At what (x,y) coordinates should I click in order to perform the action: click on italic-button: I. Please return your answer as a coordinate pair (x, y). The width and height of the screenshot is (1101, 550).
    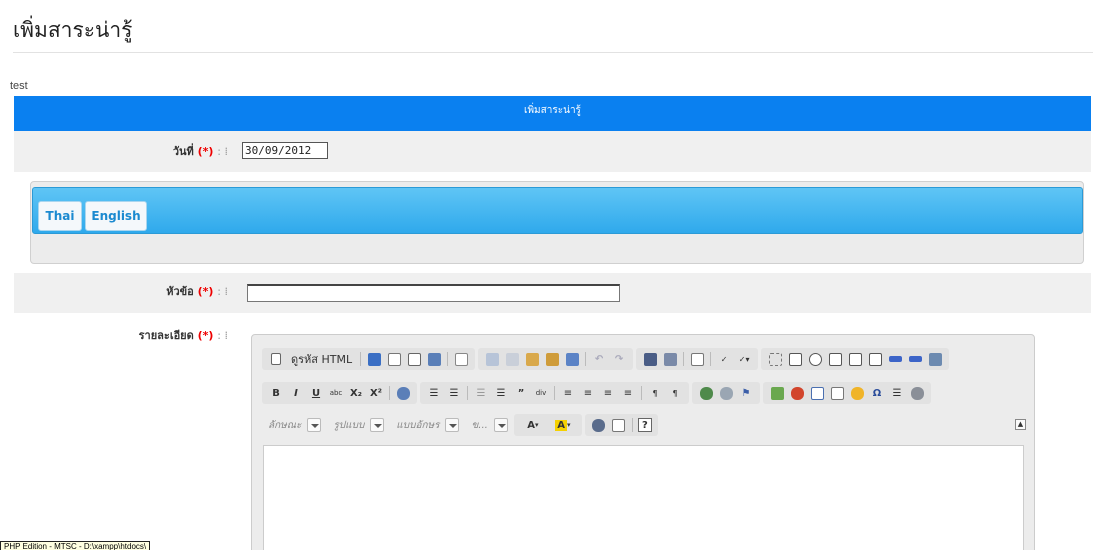
    Looking at the image, I should click on (296, 393).